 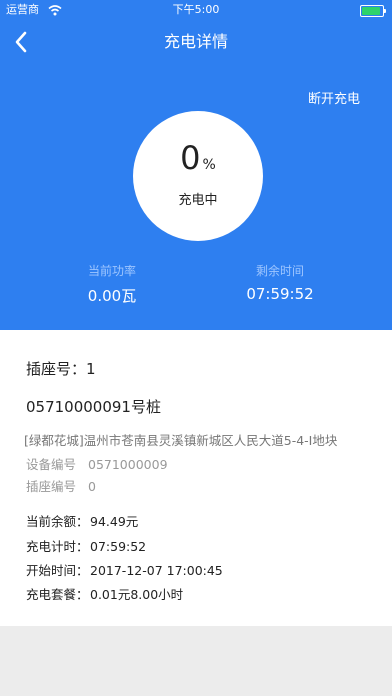 What do you see at coordinates (114, 521) in the screenshot?
I see `balance-value: 94.49元` at bounding box center [114, 521].